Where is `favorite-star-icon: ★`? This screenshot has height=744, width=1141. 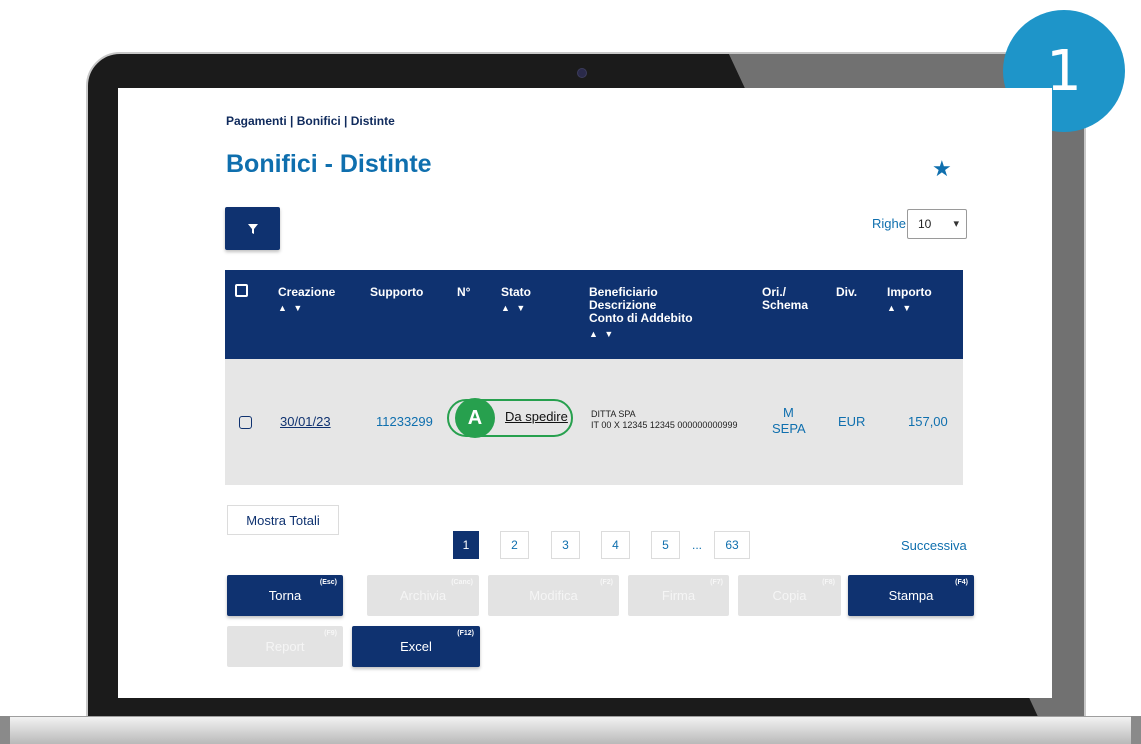
favorite-star-icon: ★ is located at coordinates (943, 169).